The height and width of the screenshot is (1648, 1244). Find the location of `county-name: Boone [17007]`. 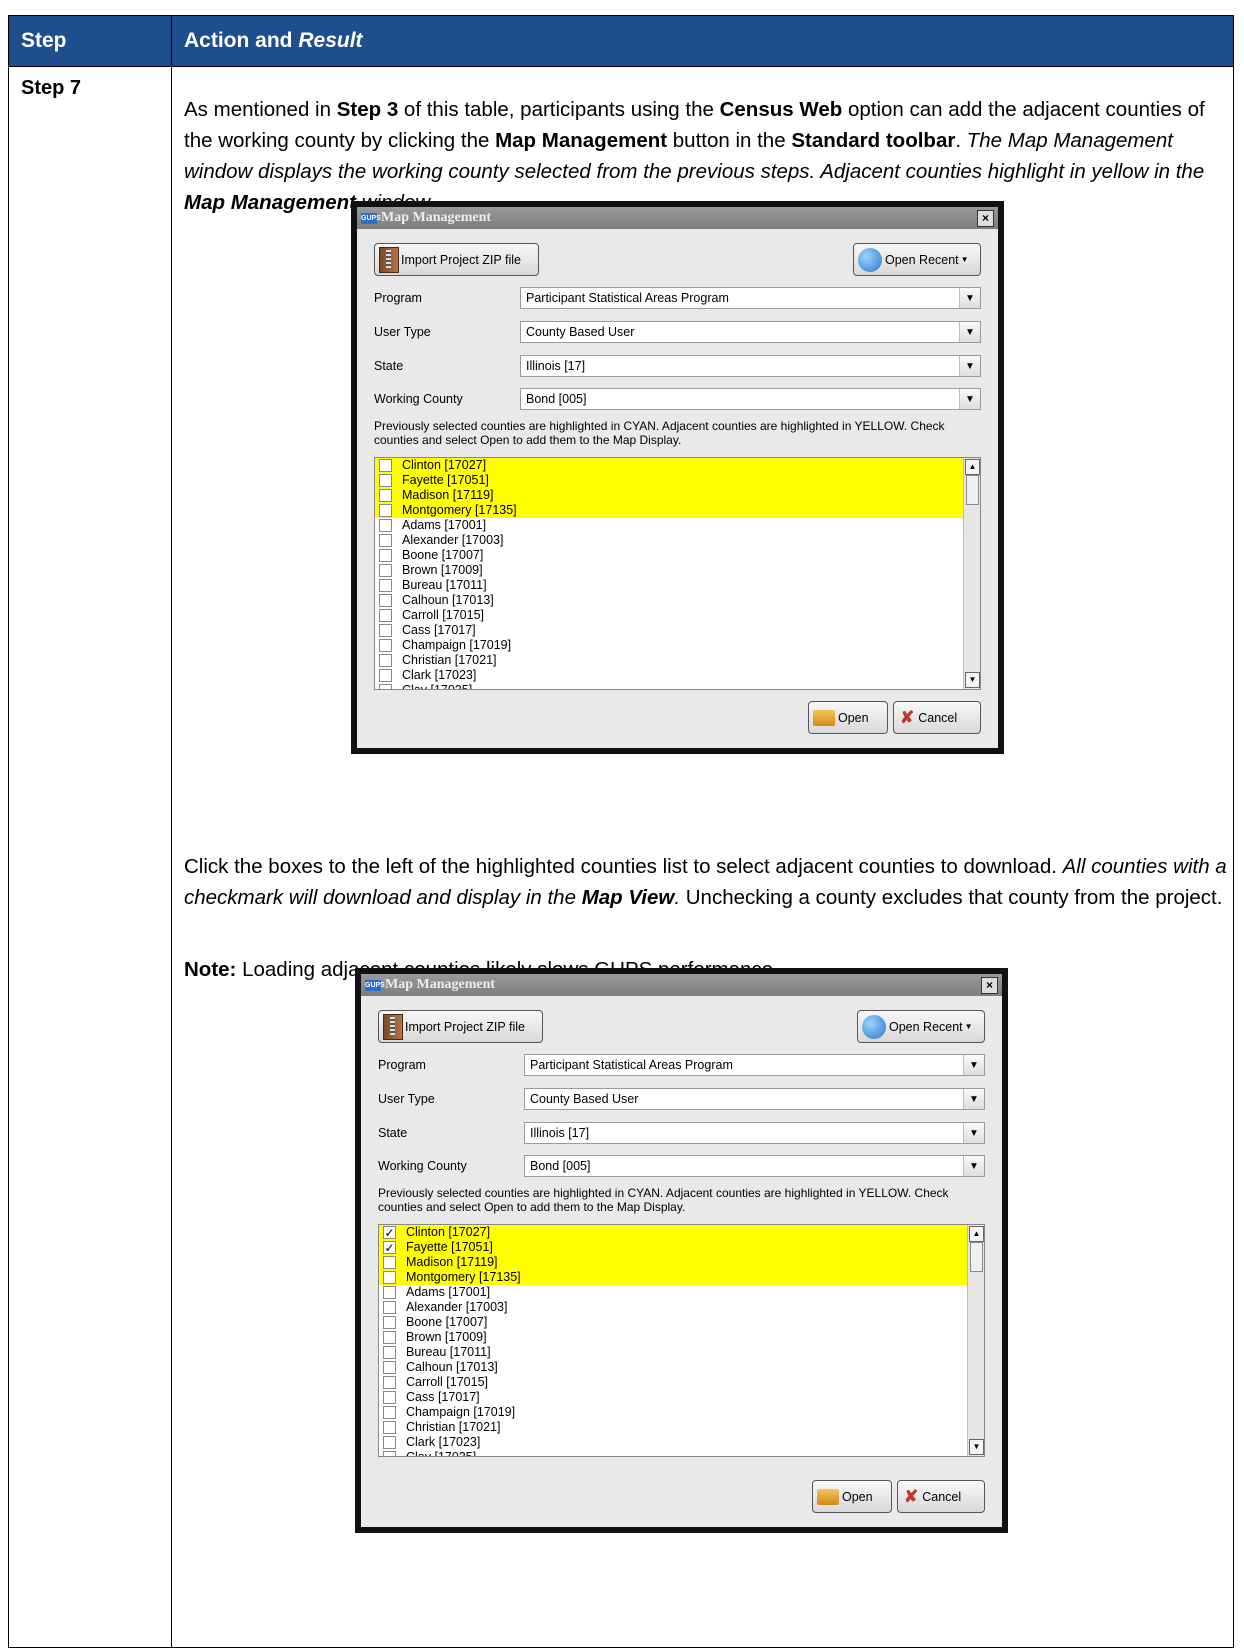

county-name: Boone [17007] is located at coordinates (443, 555).